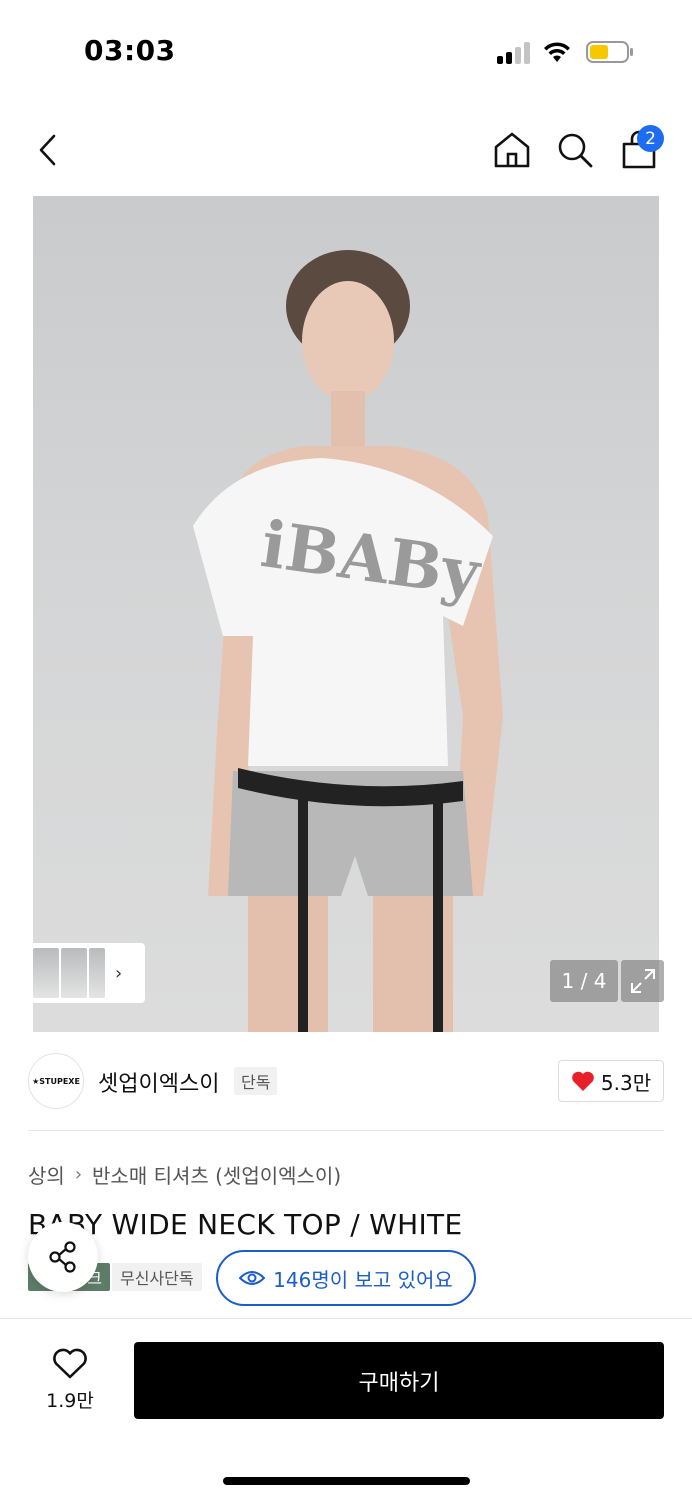 The width and height of the screenshot is (692, 1500). I want to click on share-icon, so click(62, 1257).